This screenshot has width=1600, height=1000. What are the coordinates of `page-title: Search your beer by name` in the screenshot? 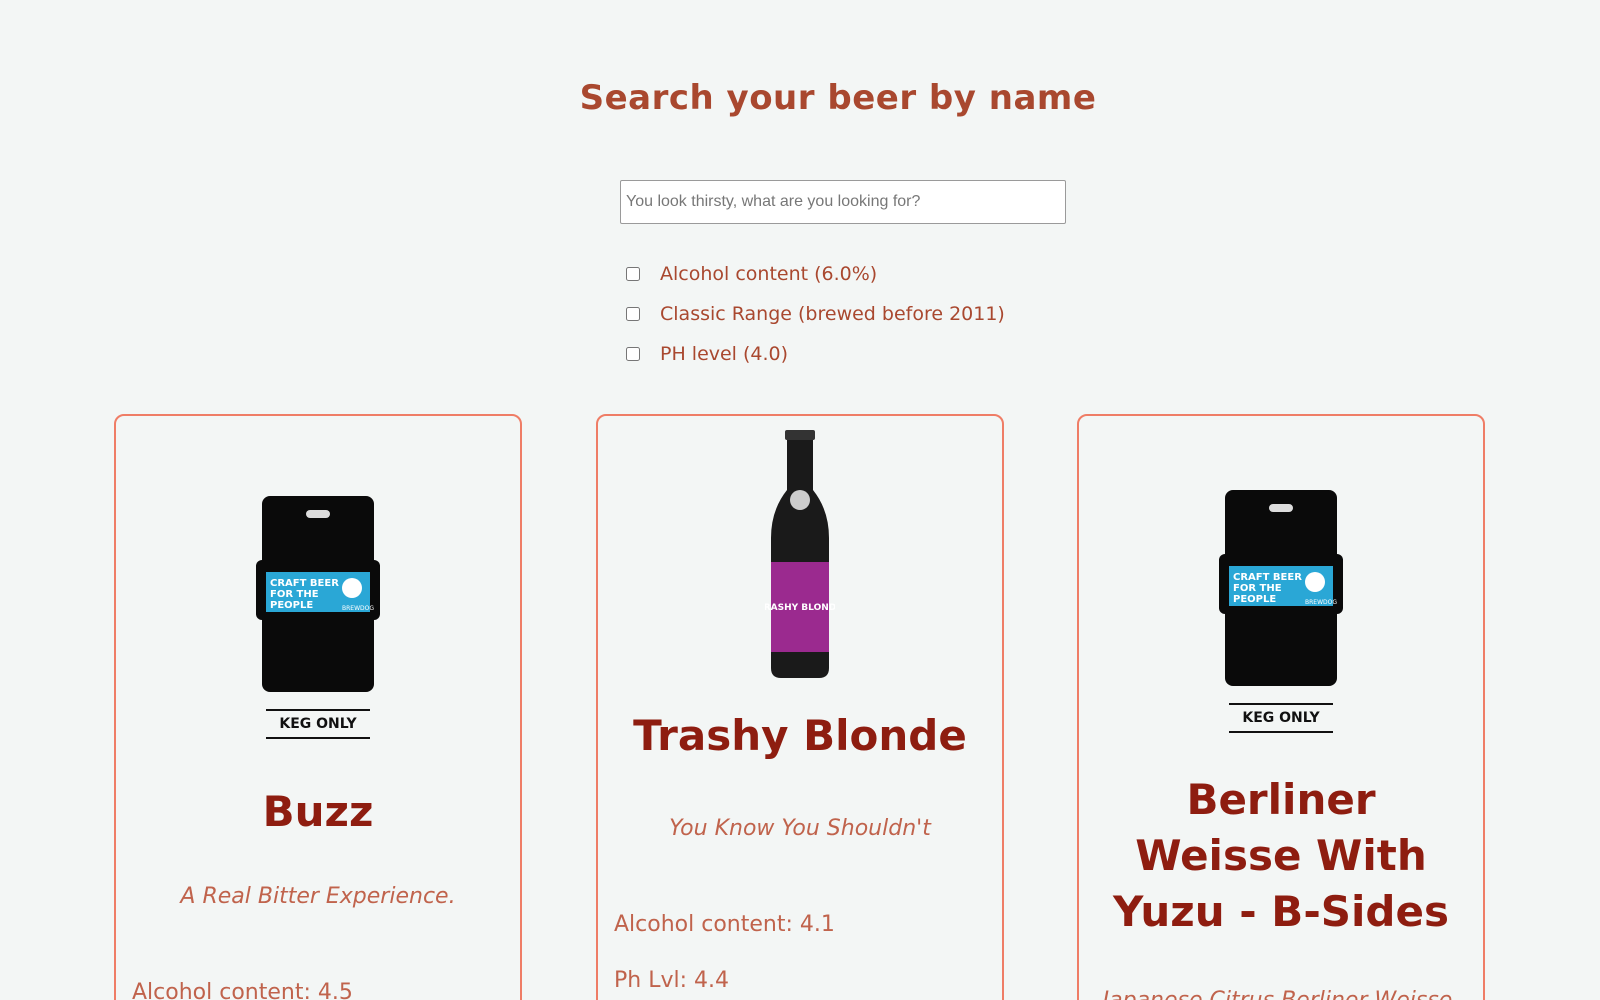 It's located at (838, 98).